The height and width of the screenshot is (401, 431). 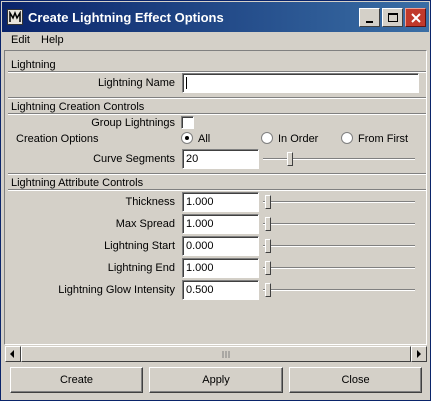 I want to click on scroll-thumb, so click(x=216, y=354).